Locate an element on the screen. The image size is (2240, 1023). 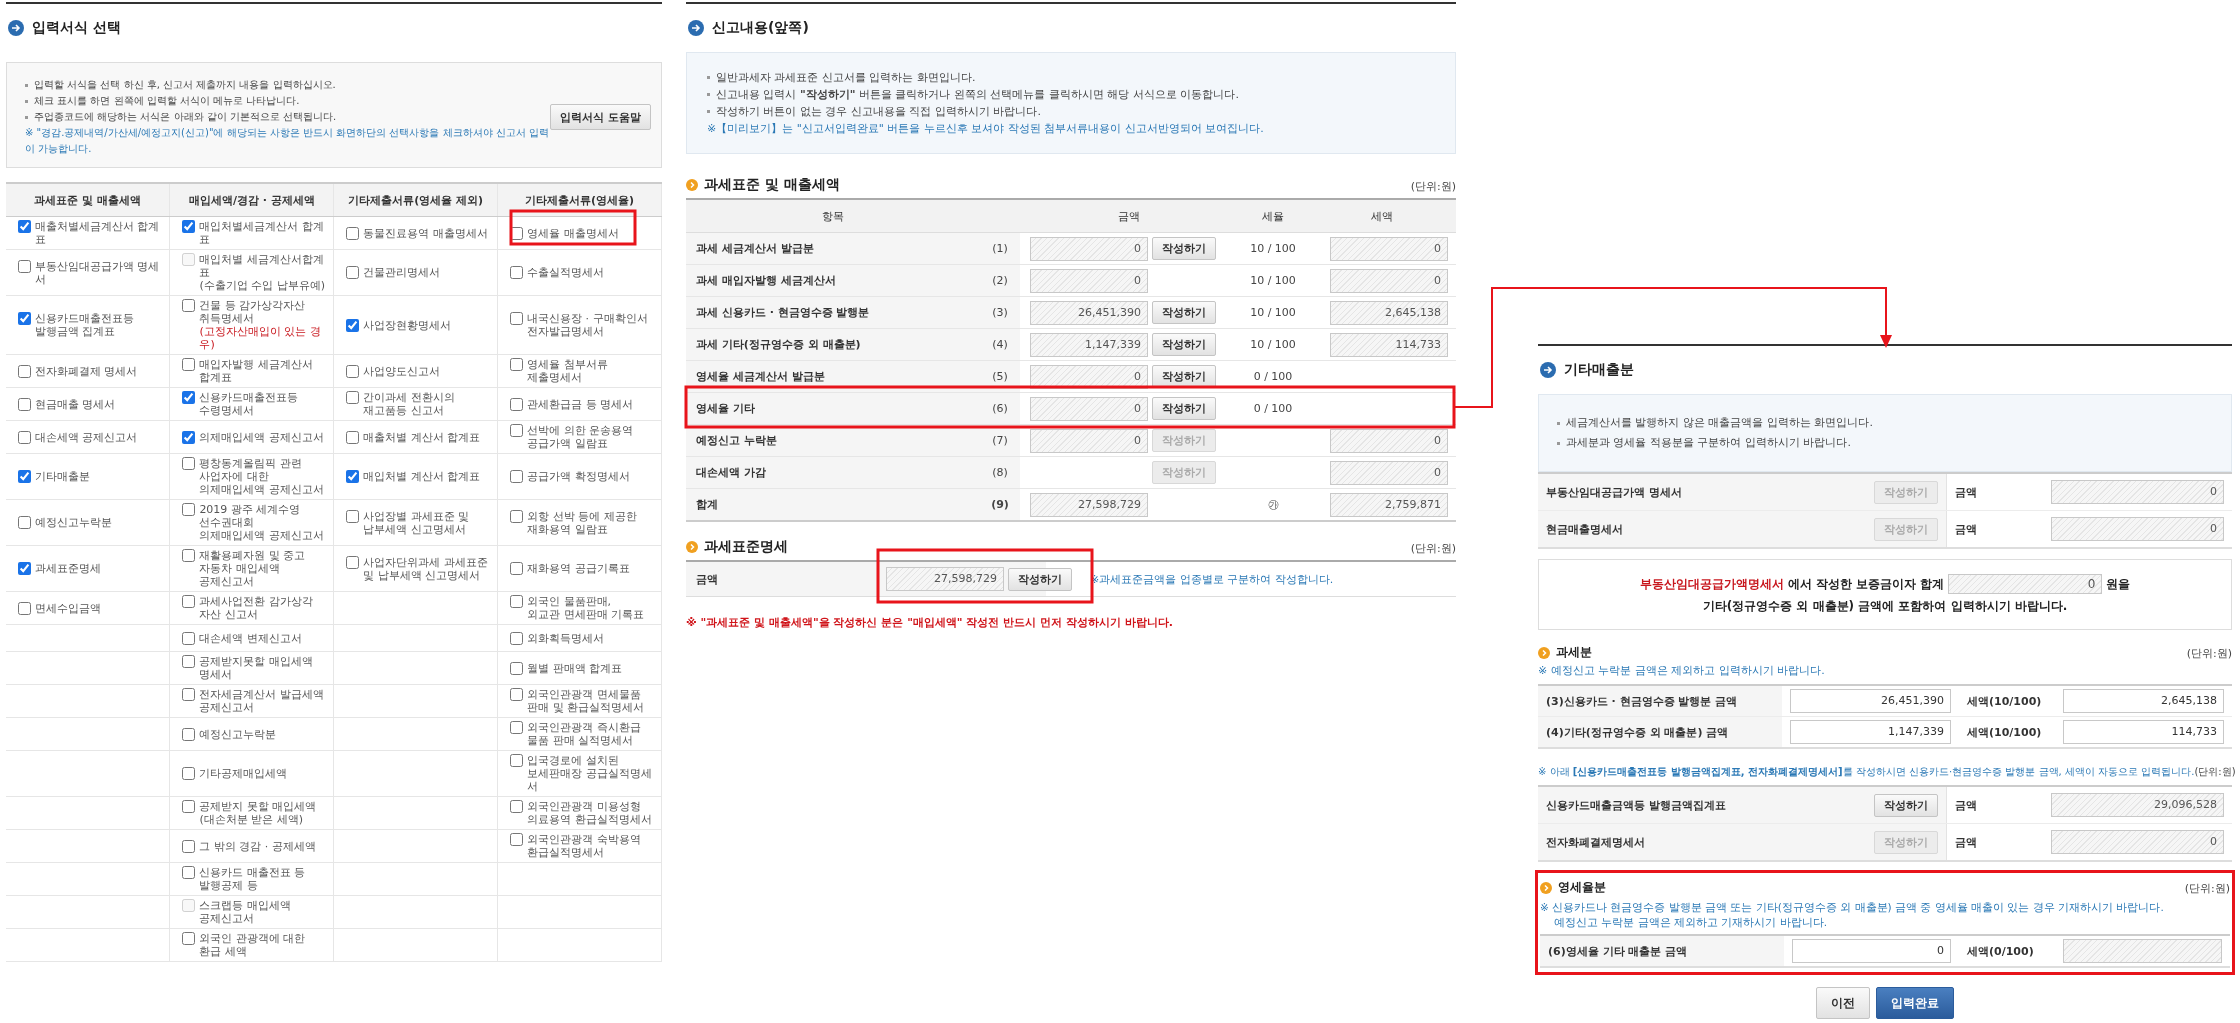
form-option-label: 동물진료용역 매출명세서 is located at coordinates (425, 233).